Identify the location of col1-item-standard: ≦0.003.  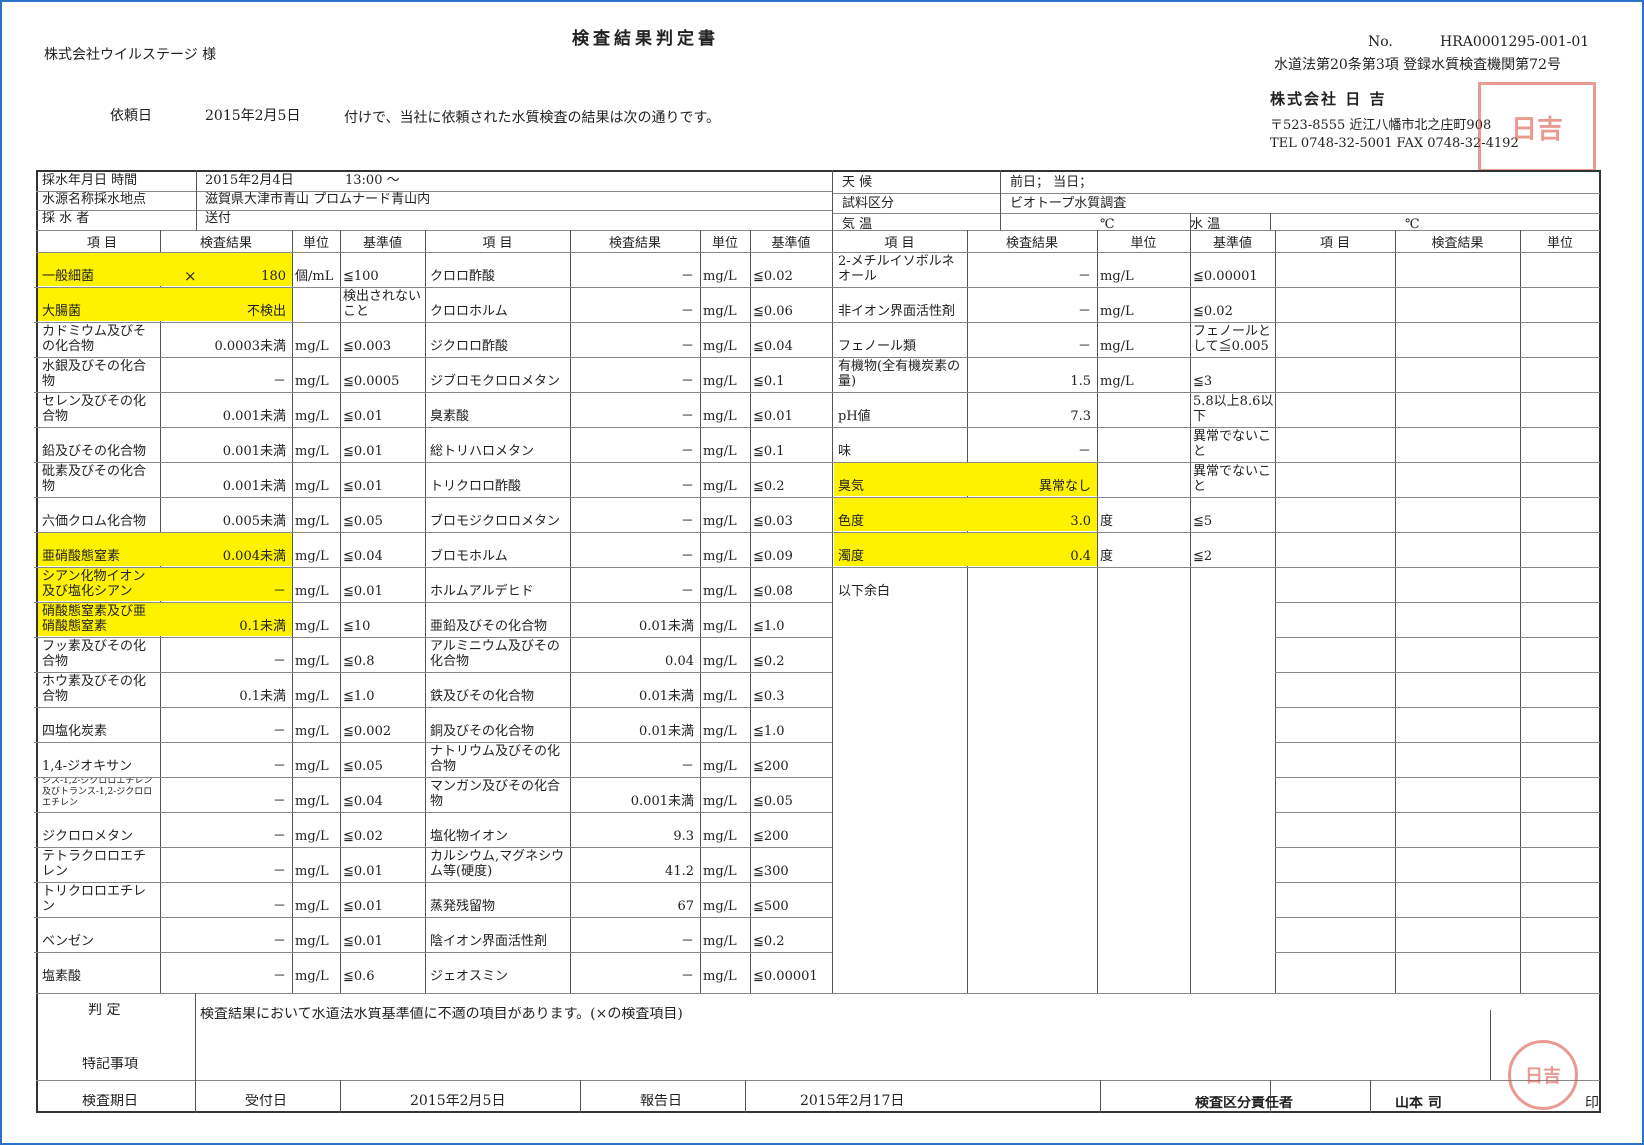
(367, 346).